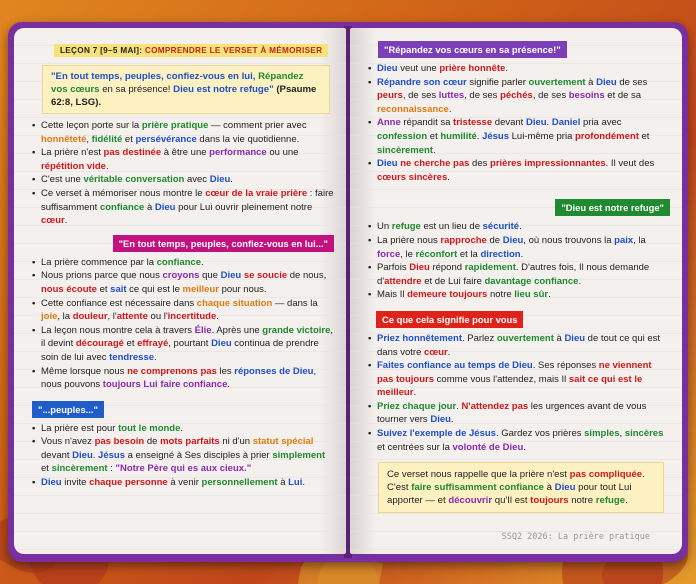  Describe the element at coordinates (408, 254) in the screenshot. I see `text-span: , le` at that location.